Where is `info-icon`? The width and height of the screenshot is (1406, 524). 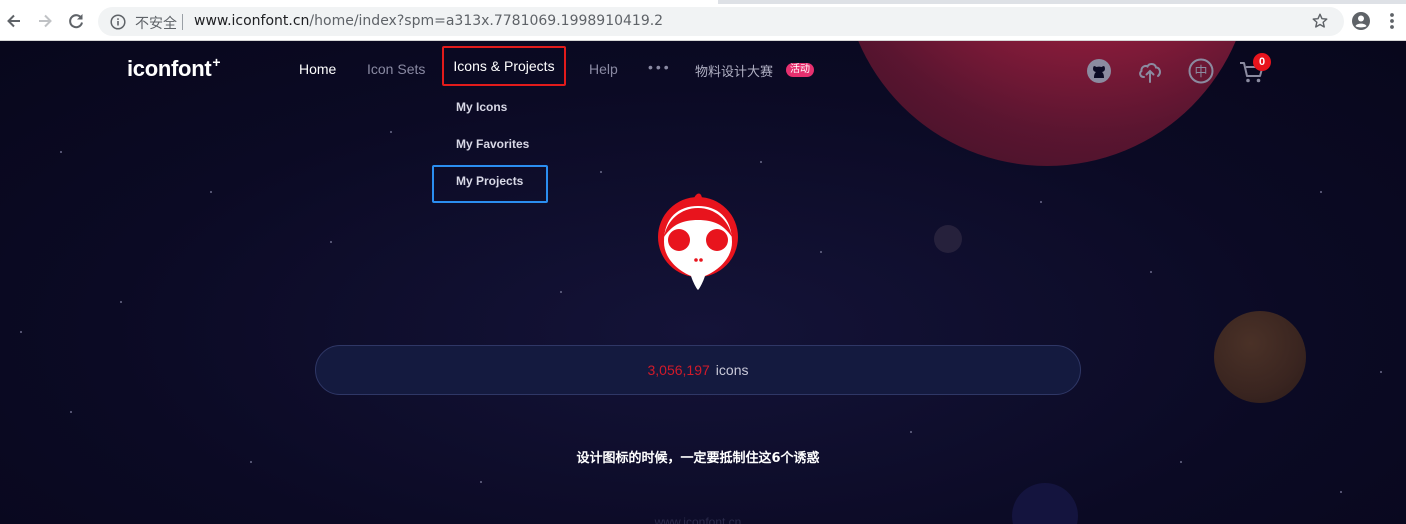 info-icon is located at coordinates (118, 22).